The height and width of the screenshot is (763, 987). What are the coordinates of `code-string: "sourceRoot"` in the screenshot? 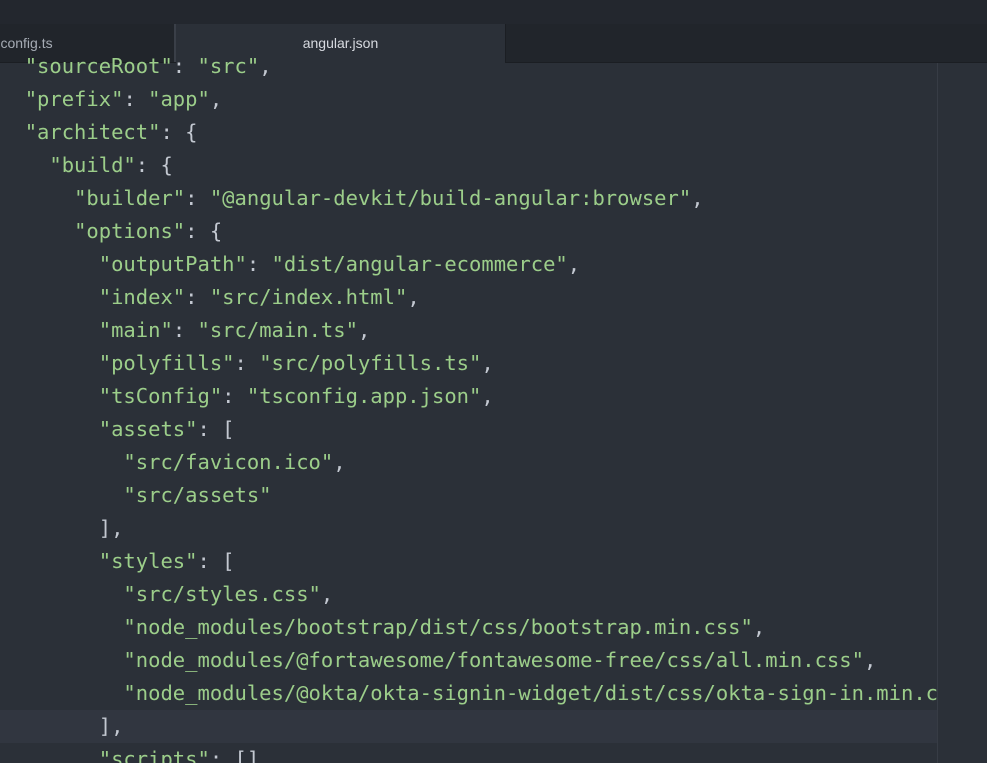 It's located at (98, 66).